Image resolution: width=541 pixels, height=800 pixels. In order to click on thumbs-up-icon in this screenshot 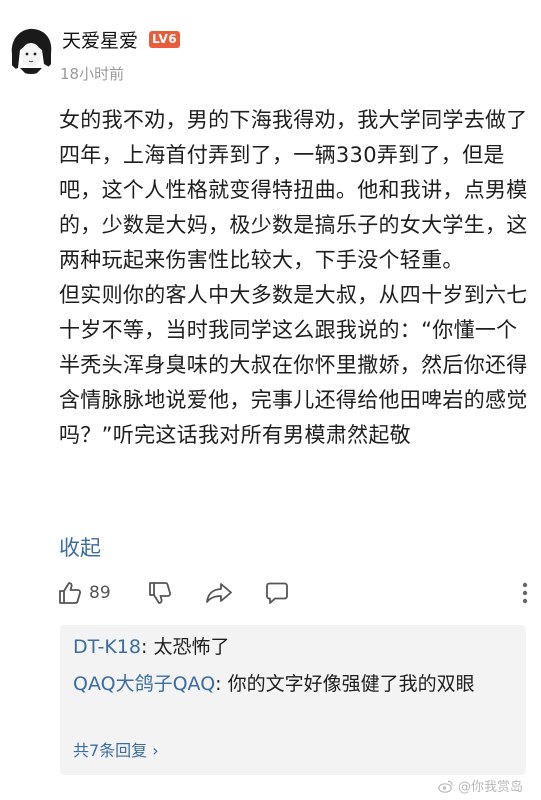, I will do `click(70, 593)`.